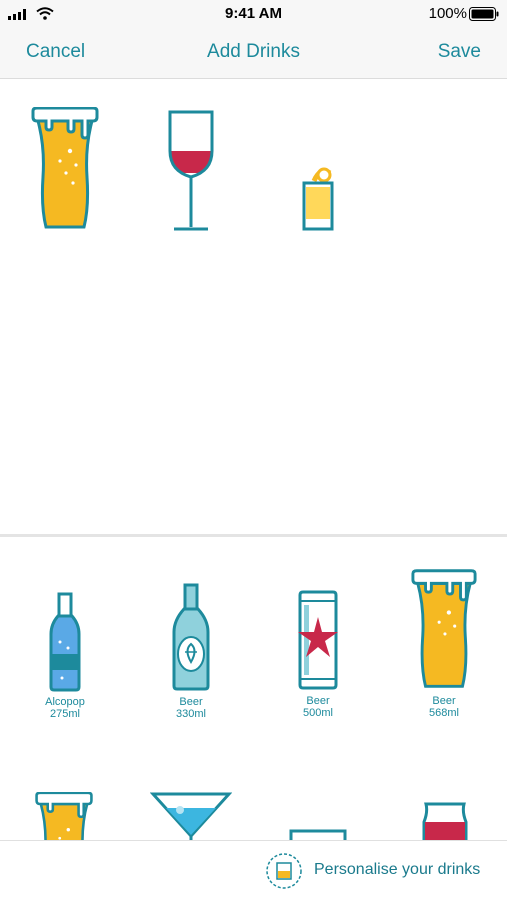 This screenshot has width=507, height=901. Describe the element at coordinates (459, 52) in the screenshot. I see `save-button: Save` at that location.